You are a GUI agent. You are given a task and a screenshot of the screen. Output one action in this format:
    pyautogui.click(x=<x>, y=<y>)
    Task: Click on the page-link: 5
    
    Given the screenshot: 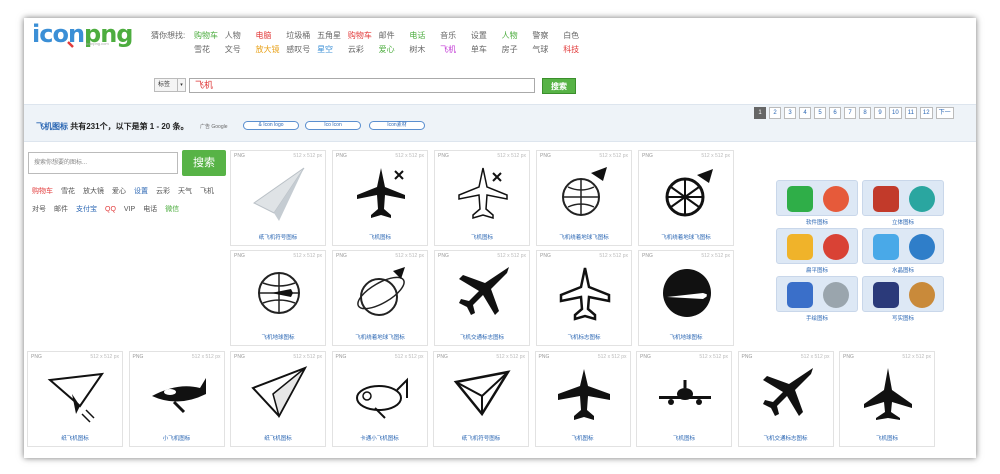 What is the action you would take?
    pyautogui.click(x=820, y=113)
    